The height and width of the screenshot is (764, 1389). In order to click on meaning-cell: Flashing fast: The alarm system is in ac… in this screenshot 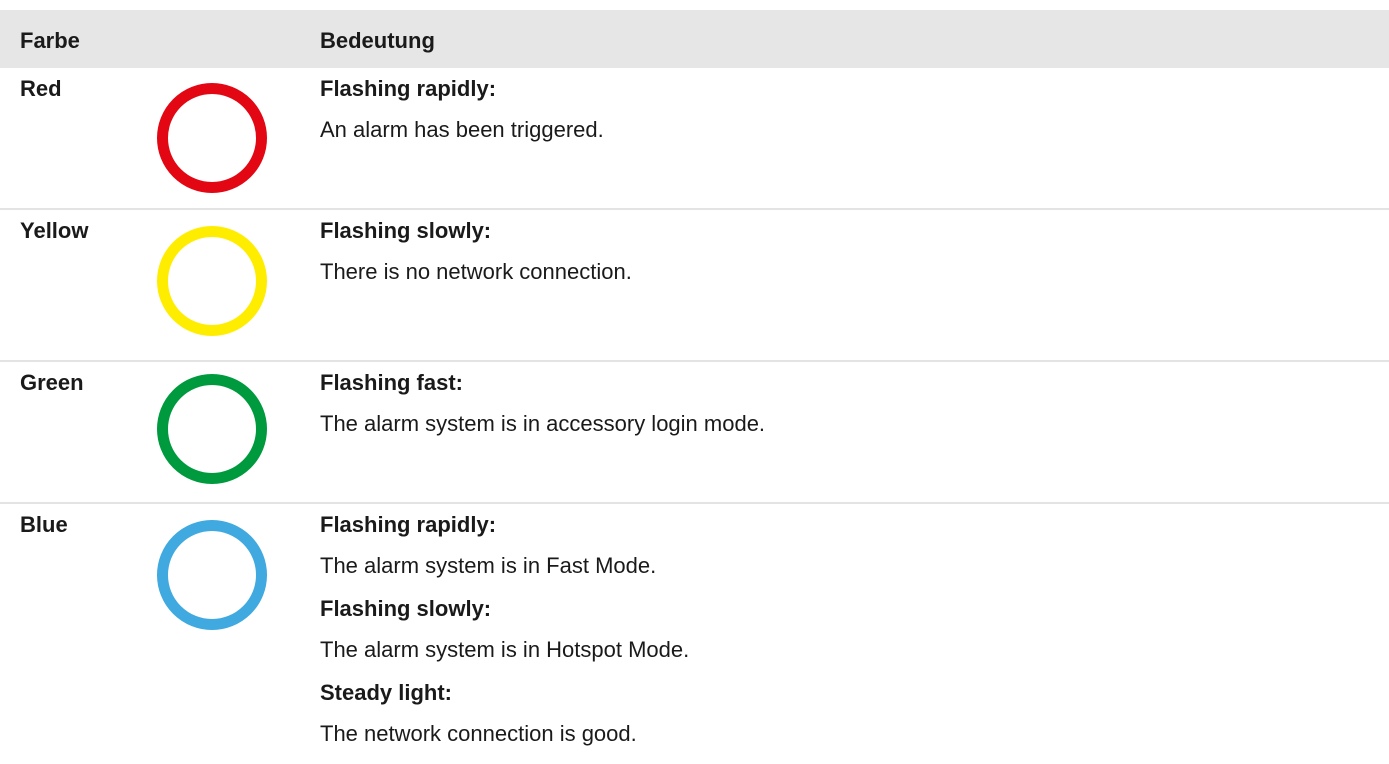, I will do `click(844, 412)`.